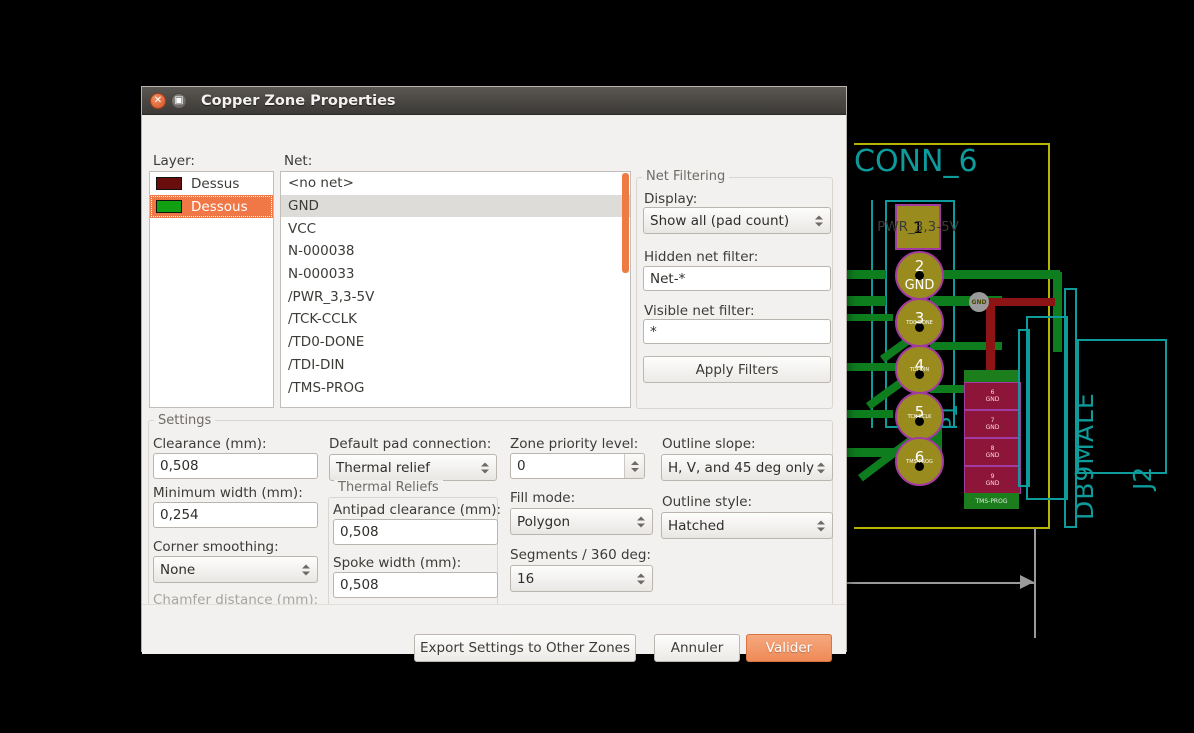 This screenshot has height=733, width=1194. Describe the element at coordinates (581, 578) in the screenshot. I see `segments-combobox: 16` at that location.